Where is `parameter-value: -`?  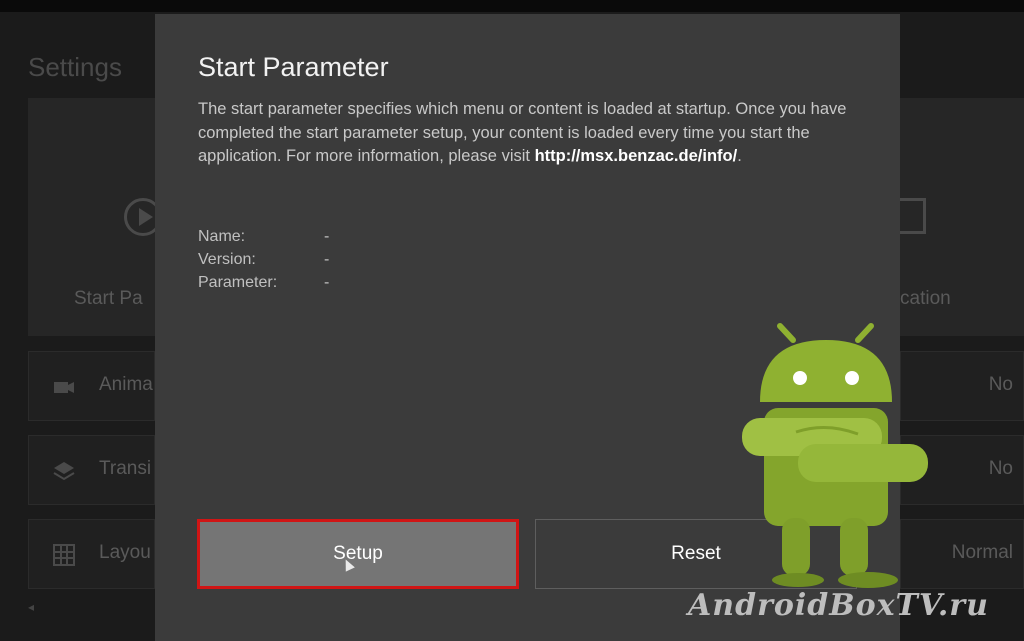 parameter-value: - is located at coordinates (327, 282).